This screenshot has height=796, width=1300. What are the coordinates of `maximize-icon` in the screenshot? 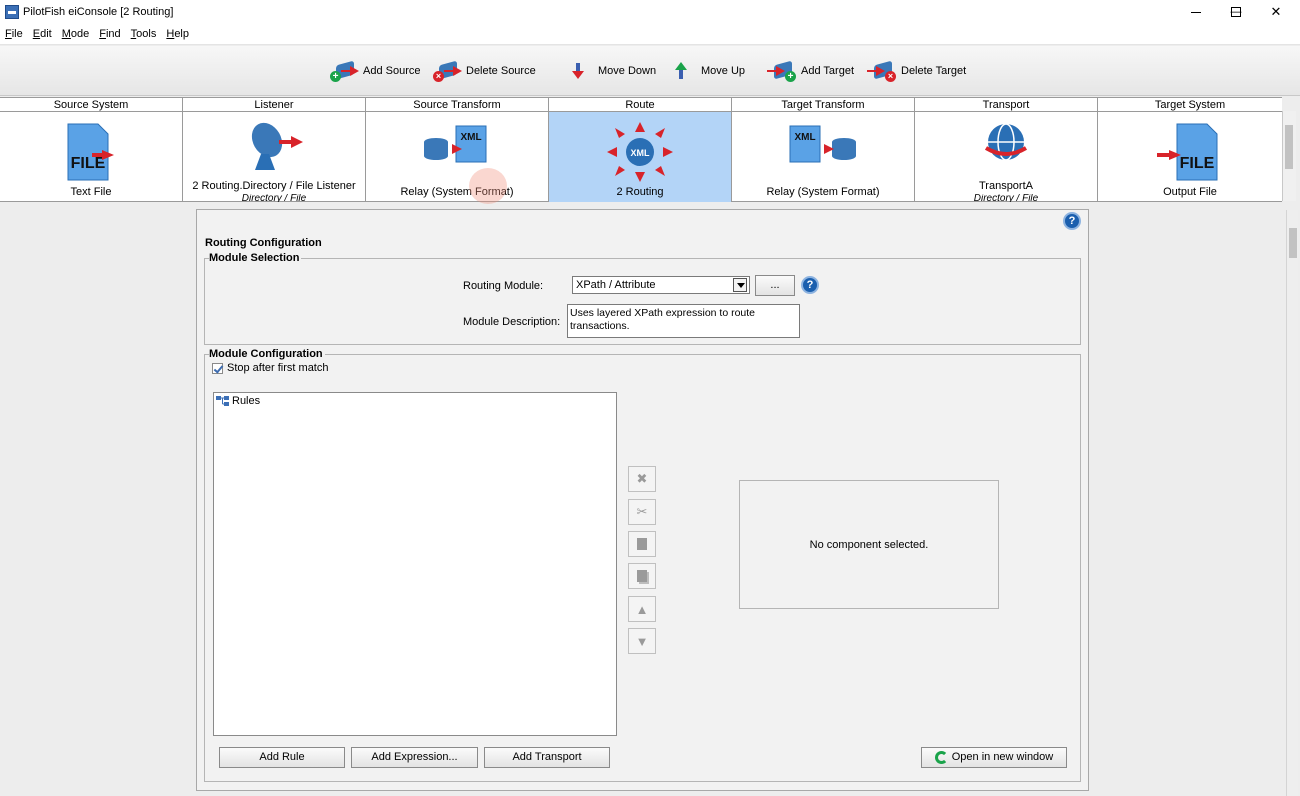 It's located at (1236, 12).